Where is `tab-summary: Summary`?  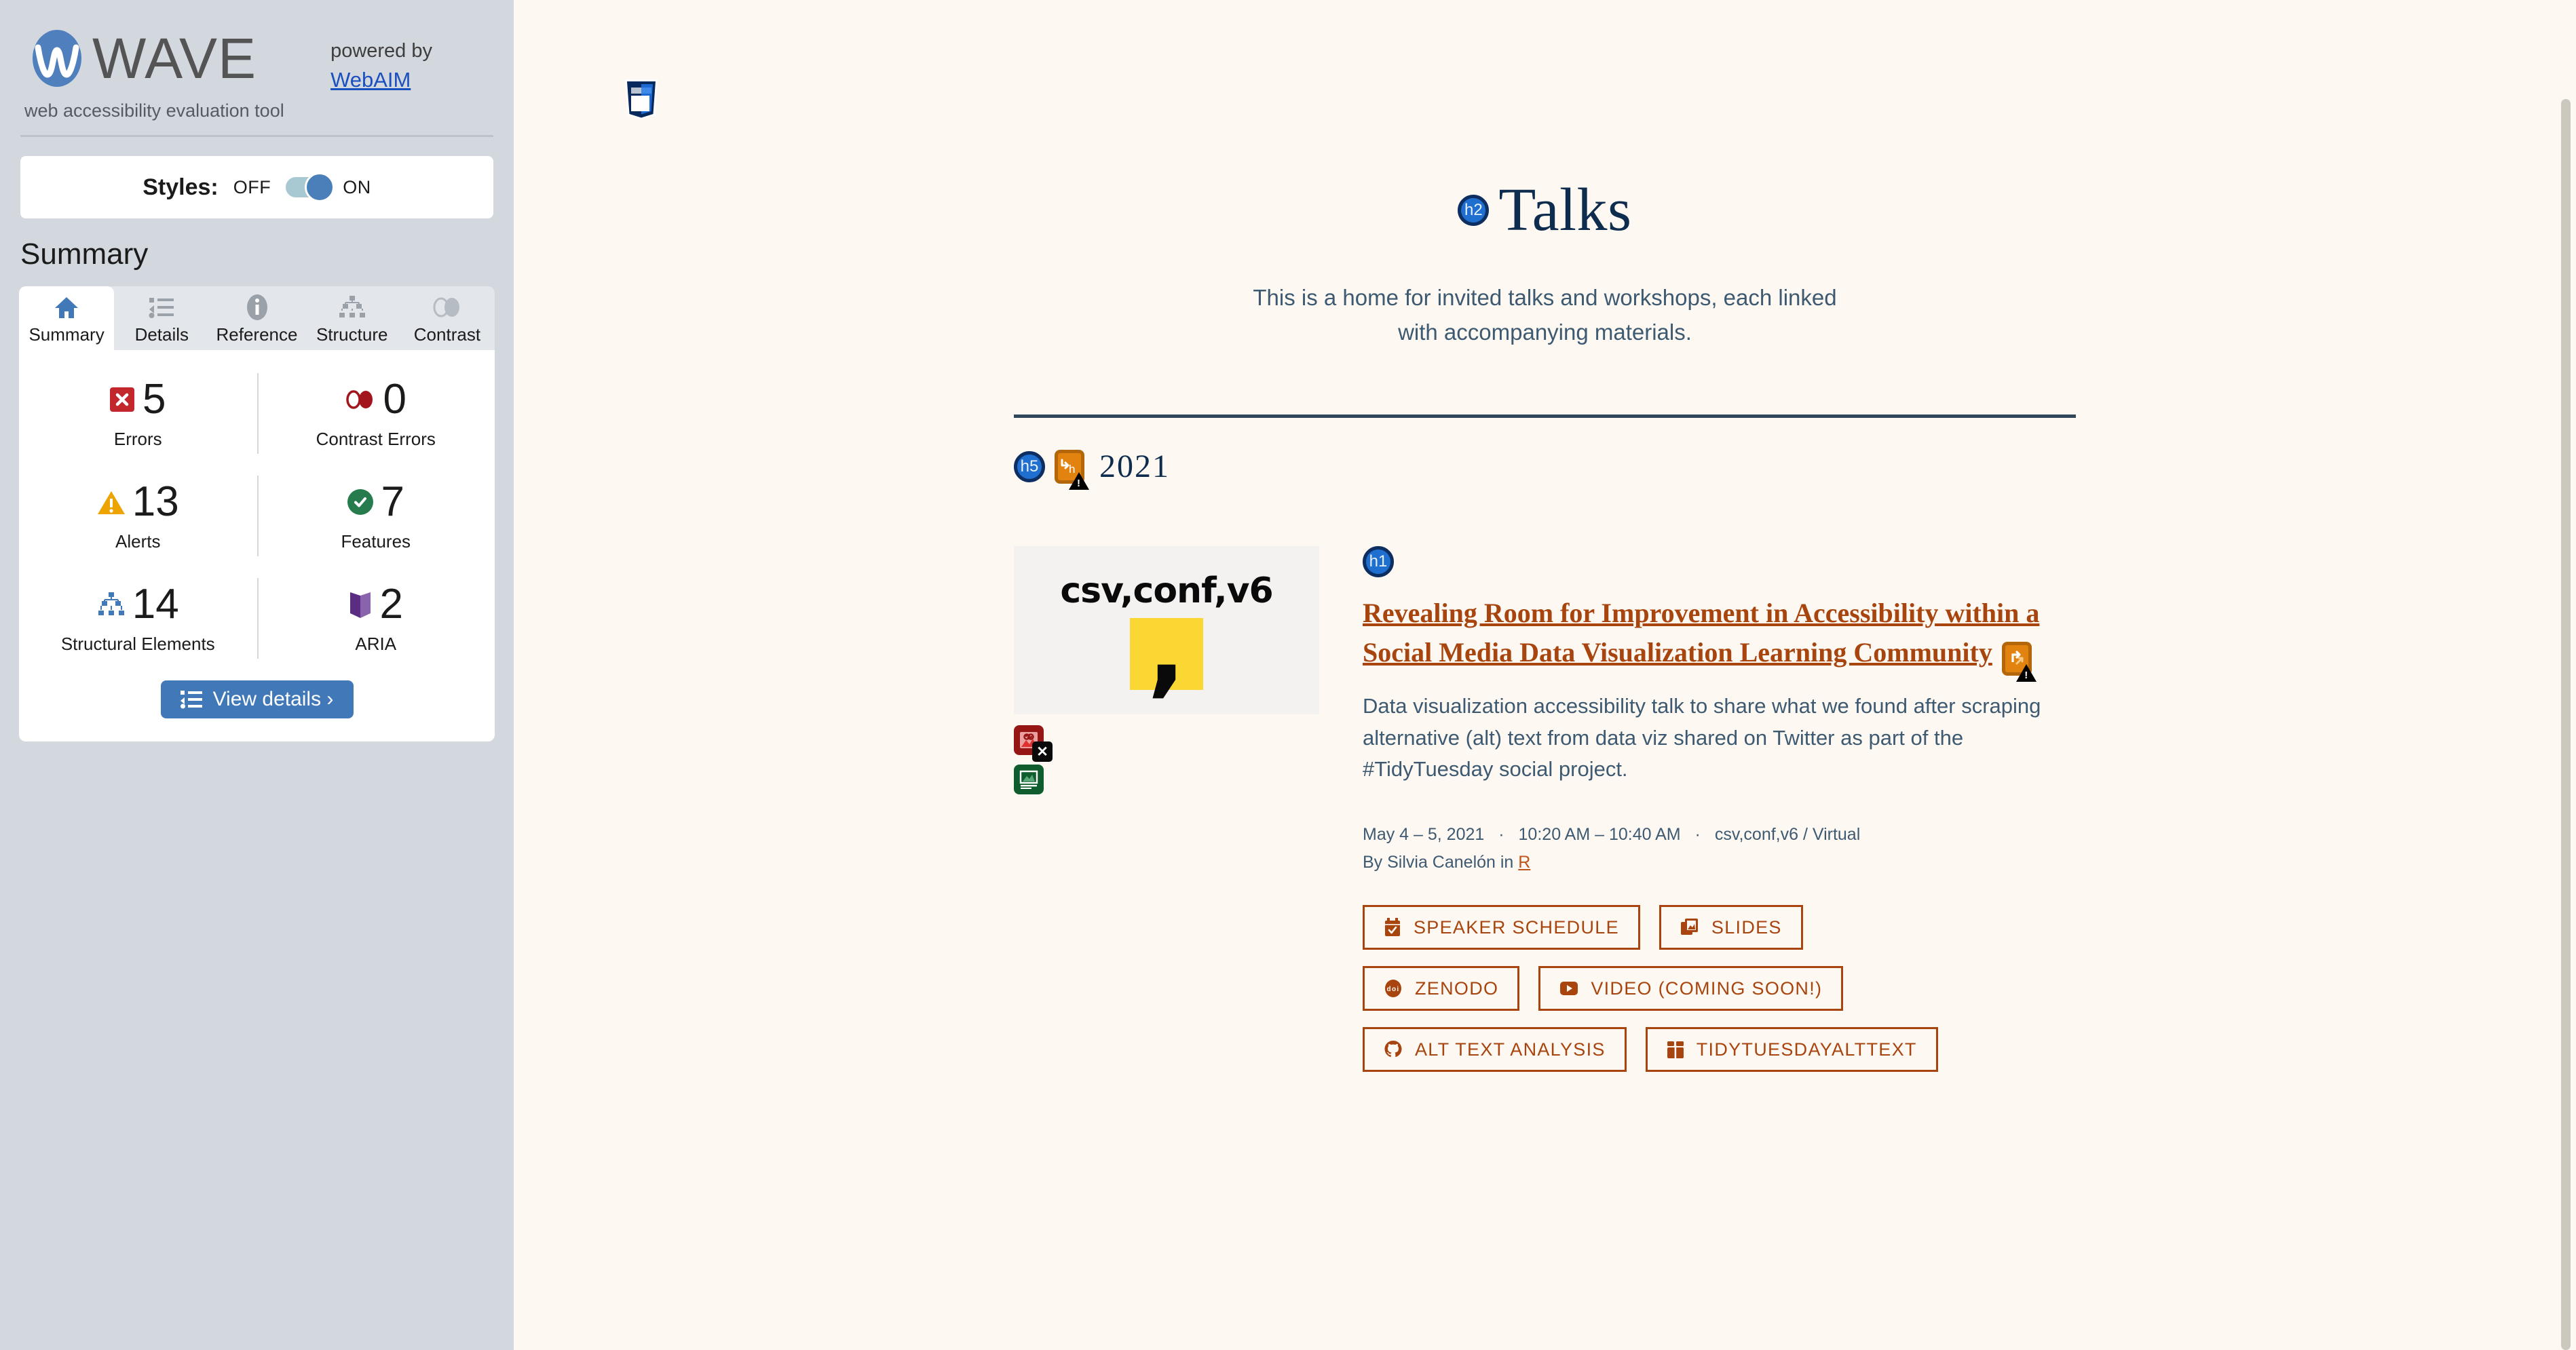 tab-summary: Summary is located at coordinates (67, 318).